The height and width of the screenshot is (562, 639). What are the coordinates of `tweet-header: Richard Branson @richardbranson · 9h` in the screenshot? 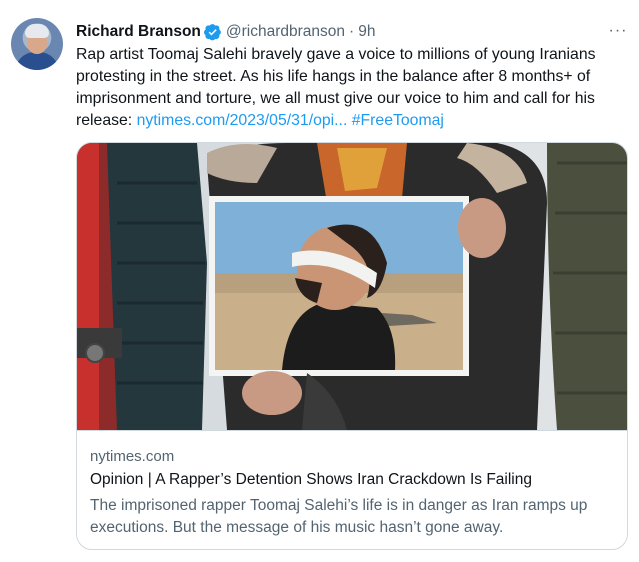 It's located at (225, 32).